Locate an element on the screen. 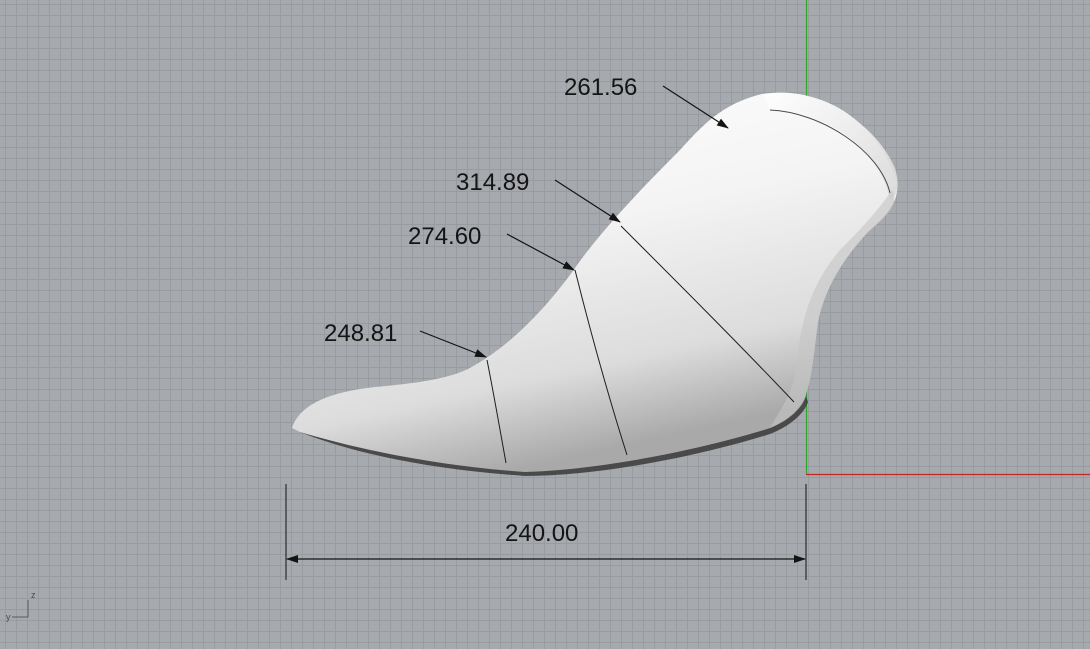 The width and height of the screenshot is (1090, 649). girth-dimension-waist: 274.60 is located at coordinates (491, 247).